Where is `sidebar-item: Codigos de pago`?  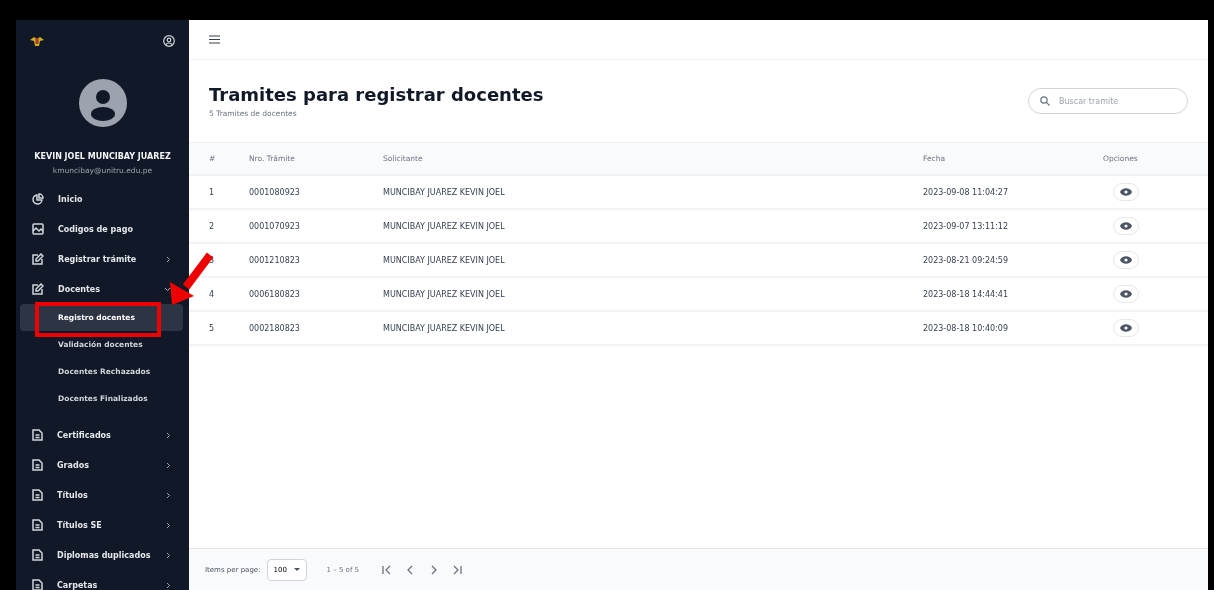 sidebar-item: Codigos de pago is located at coordinates (102, 229).